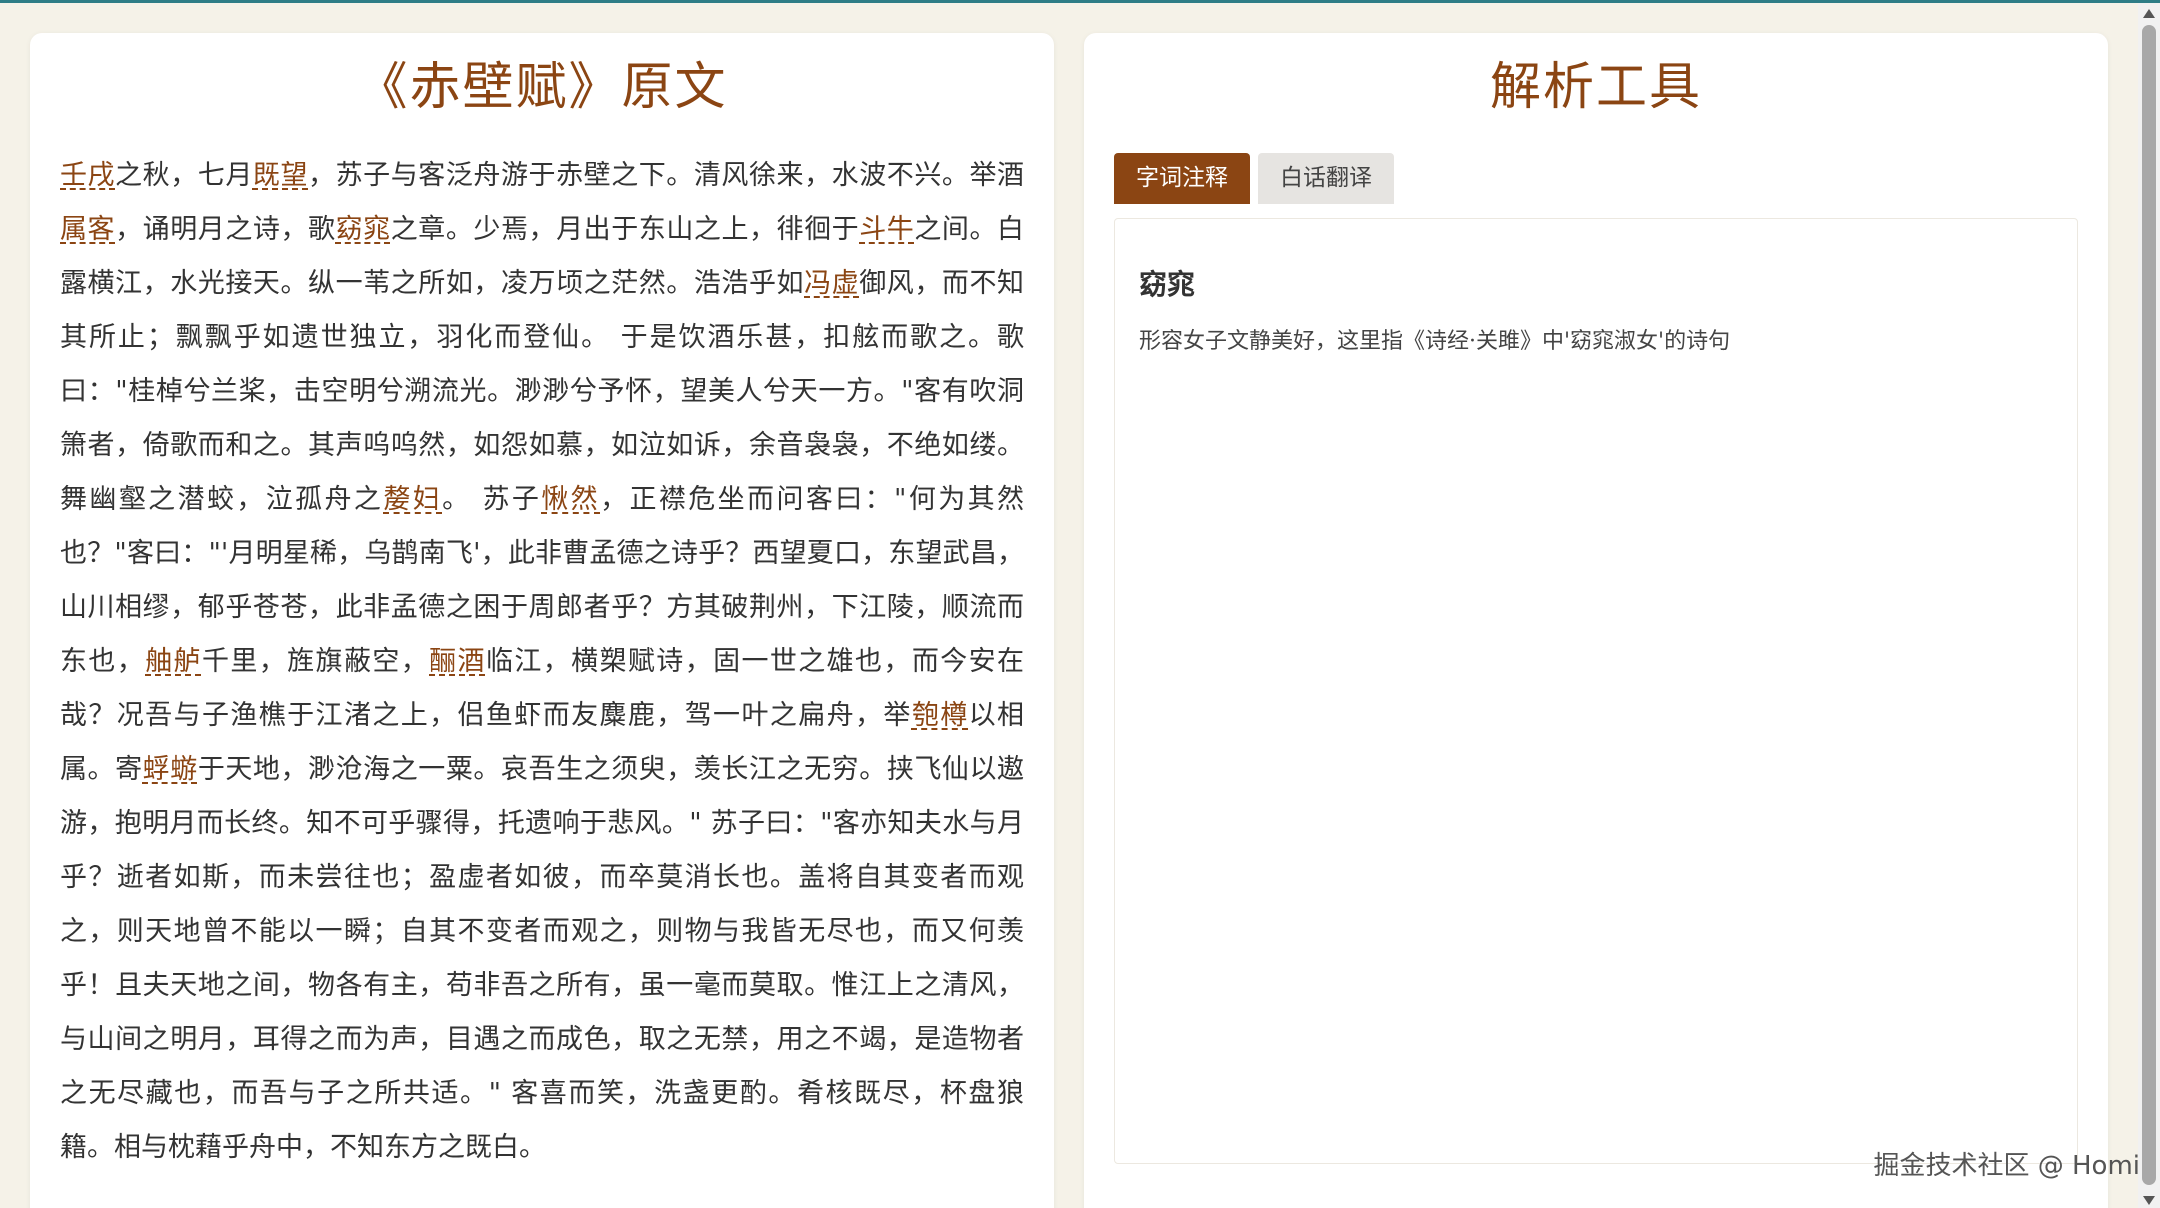  Describe the element at coordinates (2149, 1200) in the screenshot. I see `scroll-down-arrow-icon` at that location.